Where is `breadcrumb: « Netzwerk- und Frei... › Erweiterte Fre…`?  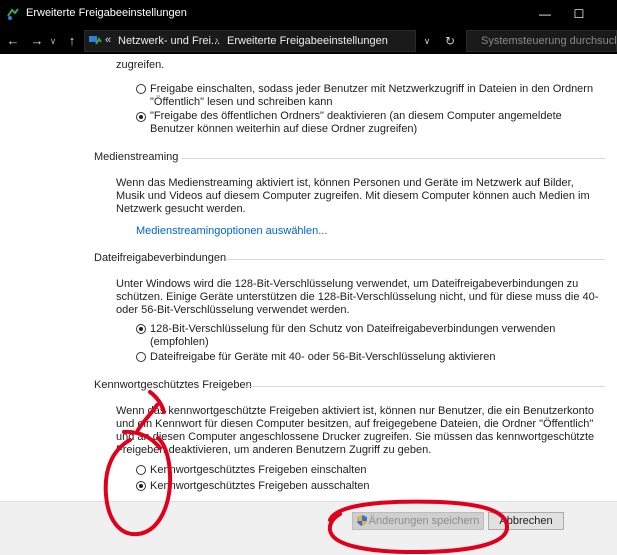 breadcrumb: « Netzwerk- und Frei... › Erweiterte Fre… is located at coordinates (250, 41).